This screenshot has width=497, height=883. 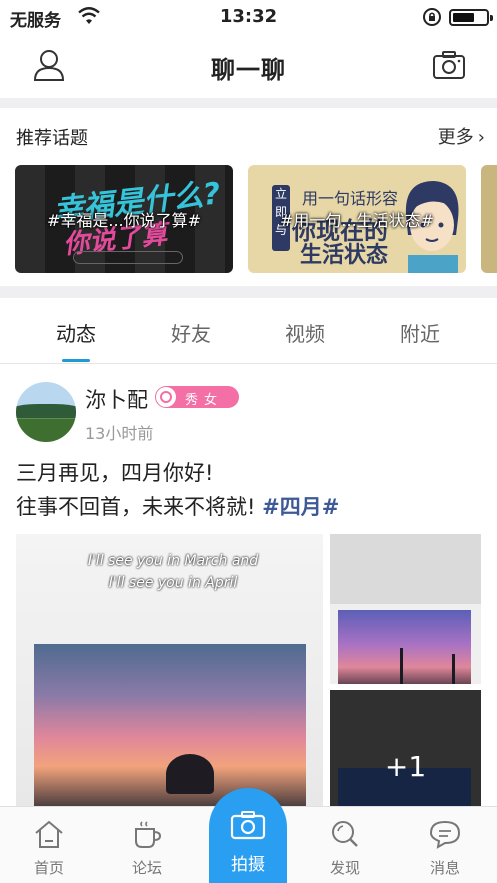 I want to click on nav-bar: 聊一聊, so click(x=248, y=66).